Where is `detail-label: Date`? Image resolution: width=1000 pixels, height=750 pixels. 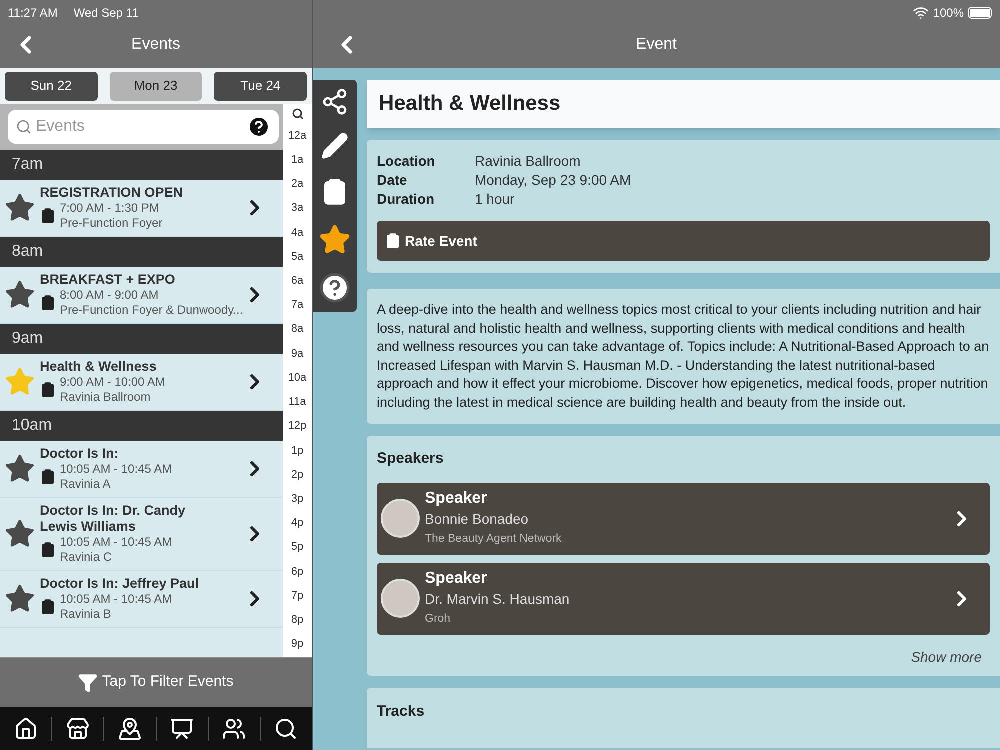 detail-label: Date is located at coordinates (392, 180).